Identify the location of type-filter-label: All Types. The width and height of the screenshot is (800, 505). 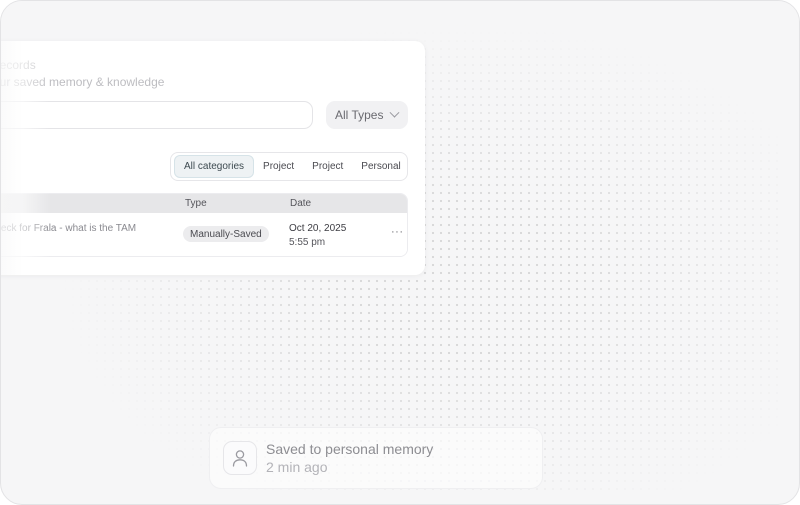
(359, 115).